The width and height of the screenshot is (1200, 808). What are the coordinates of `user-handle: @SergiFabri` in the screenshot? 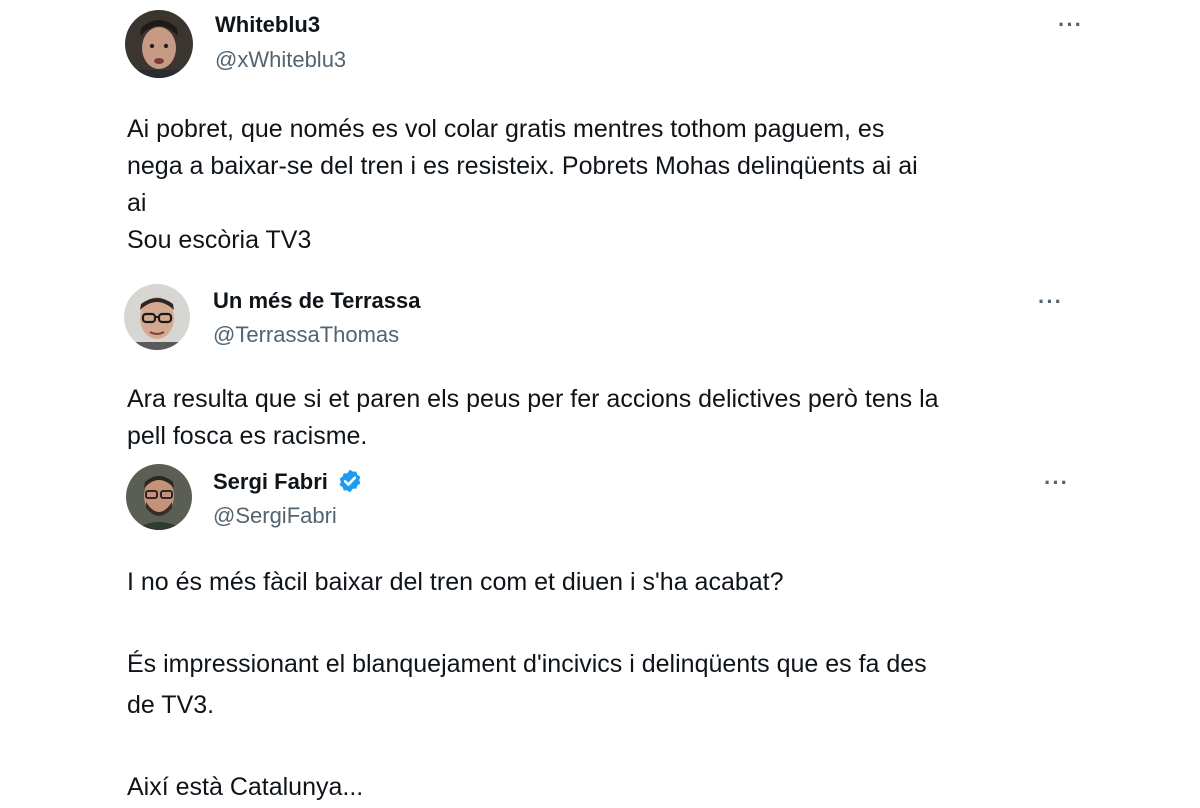 It's located at (275, 516).